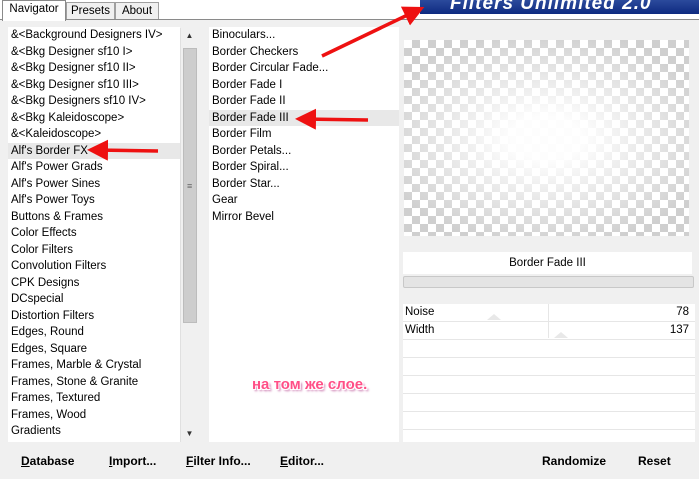 The height and width of the screenshot is (479, 699). Describe the element at coordinates (304, 200) in the screenshot. I see `filter-list-item: Gear` at that location.